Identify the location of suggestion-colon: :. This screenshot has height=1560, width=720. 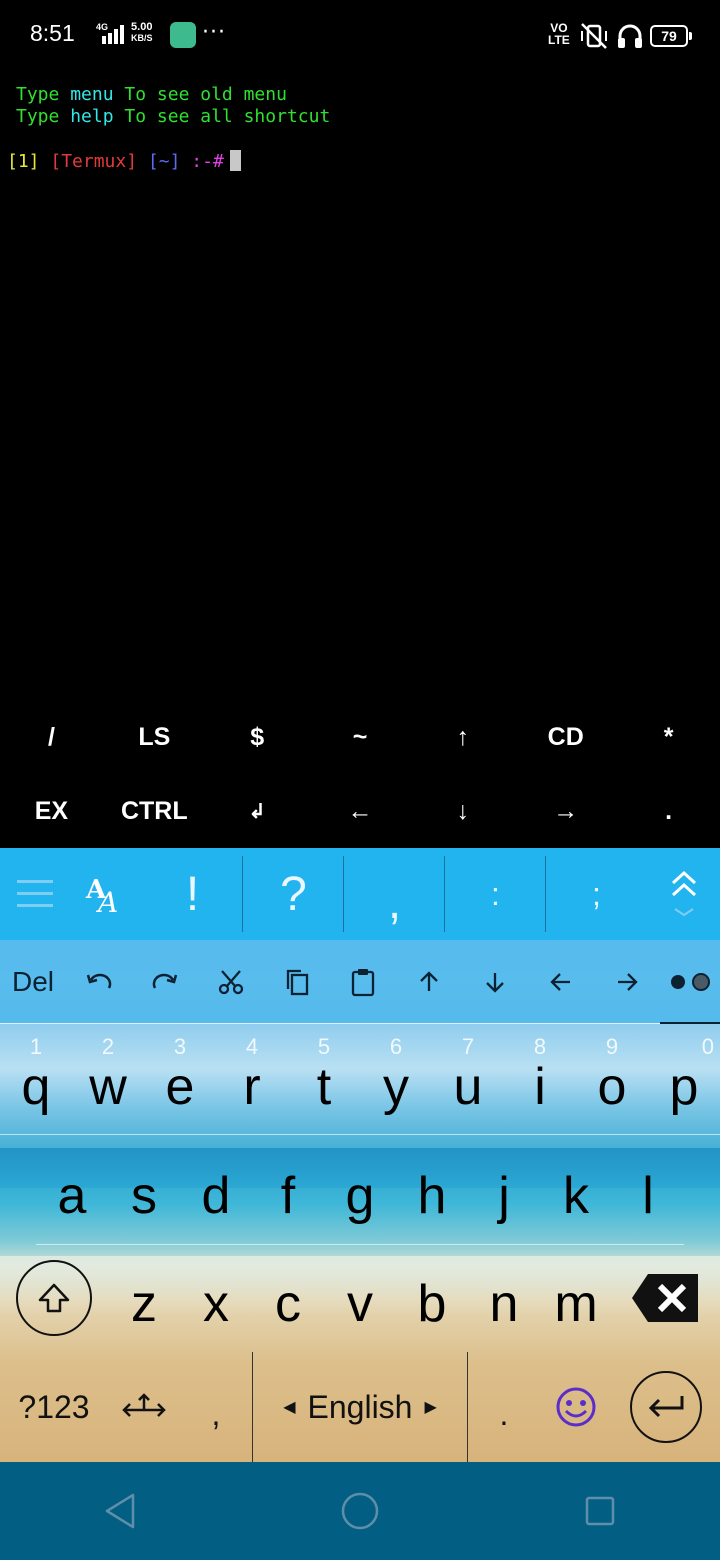
(495, 894).